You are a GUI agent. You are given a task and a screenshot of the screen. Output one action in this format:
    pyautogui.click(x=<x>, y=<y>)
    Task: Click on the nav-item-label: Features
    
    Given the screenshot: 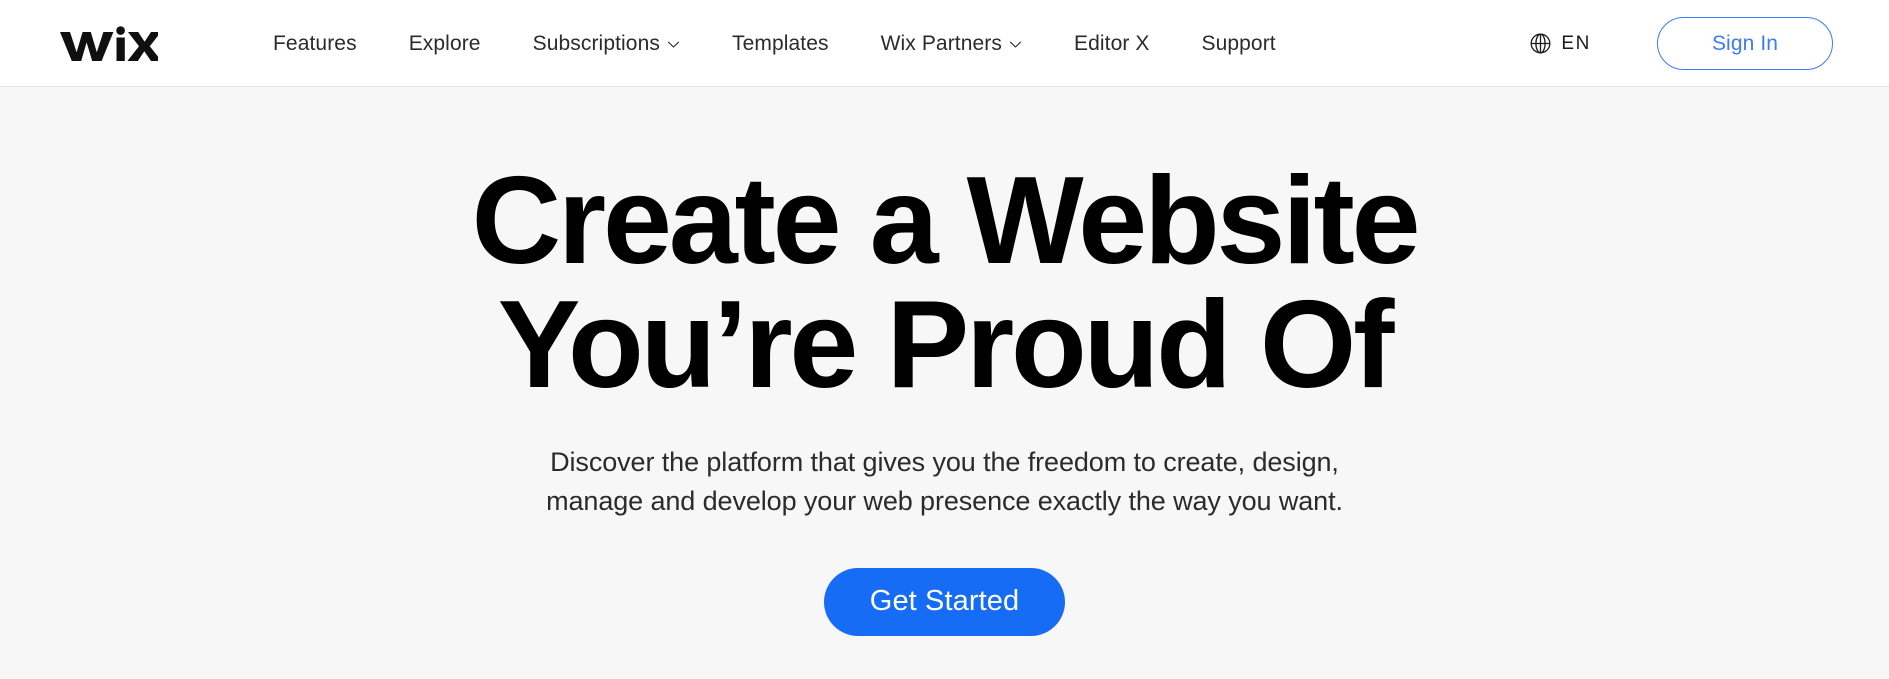 What is the action you would take?
    pyautogui.click(x=315, y=43)
    